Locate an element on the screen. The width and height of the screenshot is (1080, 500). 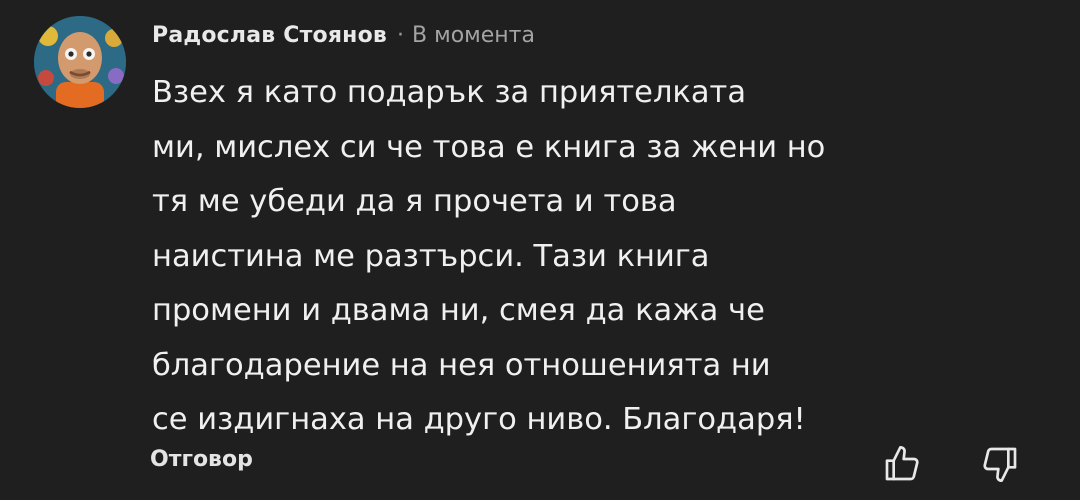
comment-header: Радослав Стоянов · В момента is located at coordinates (343, 35).